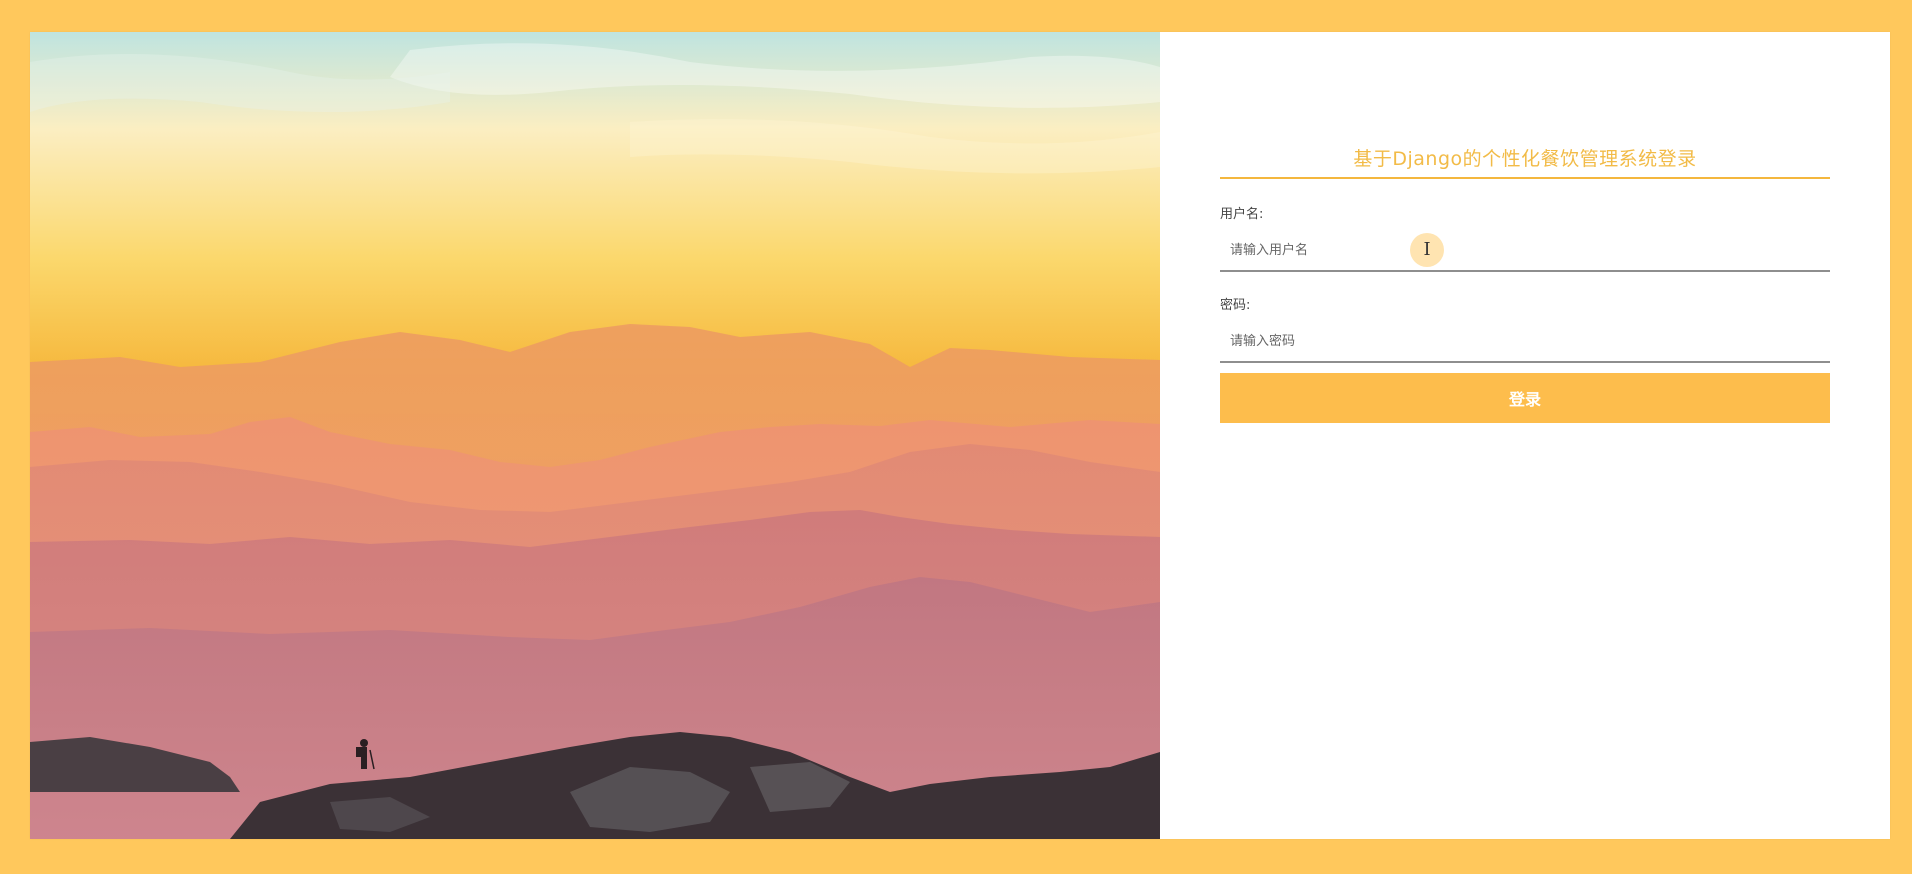  What do you see at coordinates (1235, 305) in the screenshot?
I see `password-label: 密码:` at bounding box center [1235, 305].